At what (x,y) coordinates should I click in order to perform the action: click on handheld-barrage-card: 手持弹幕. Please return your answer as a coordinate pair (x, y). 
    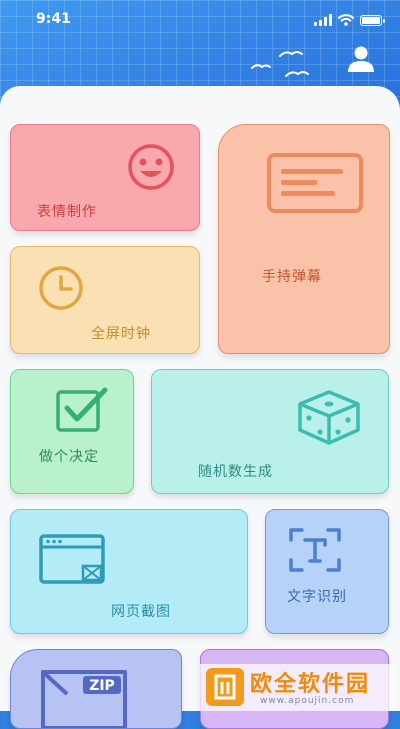
    Looking at the image, I should click on (304, 239).